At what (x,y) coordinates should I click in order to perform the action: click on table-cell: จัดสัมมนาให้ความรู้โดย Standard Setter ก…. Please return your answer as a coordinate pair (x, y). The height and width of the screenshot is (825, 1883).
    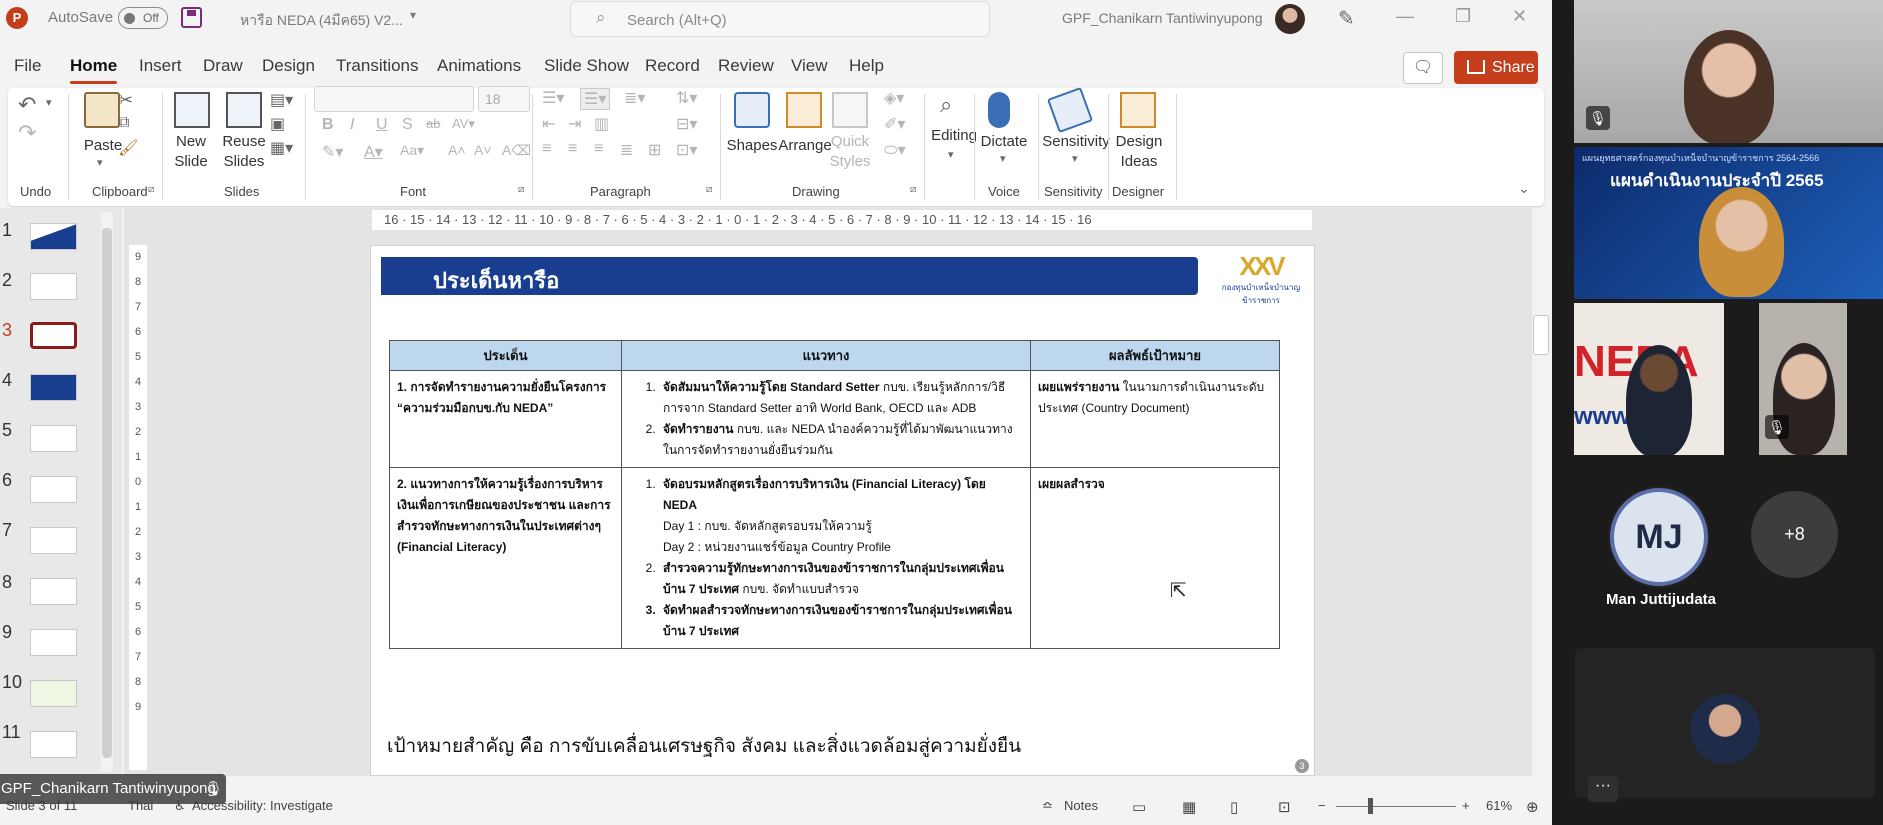
    Looking at the image, I should click on (826, 419).